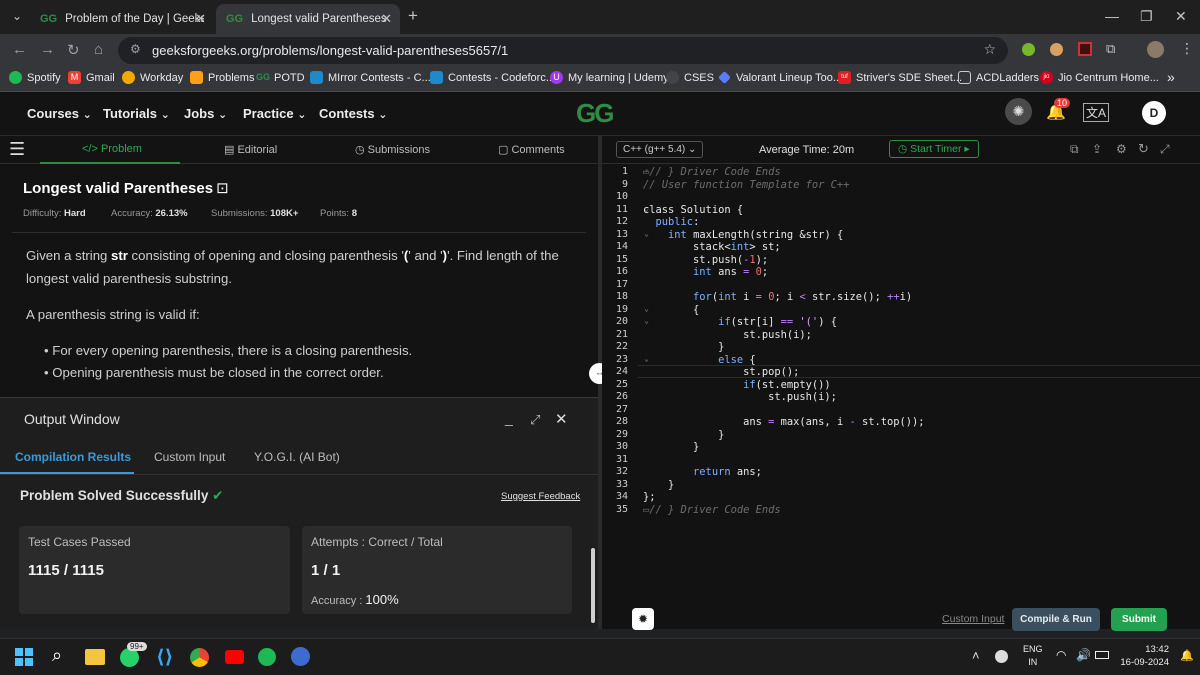 The image size is (1200, 675). Describe the element at coordinates (561, 419) in the screenshot. I see `close-icon: ✕` at that location.